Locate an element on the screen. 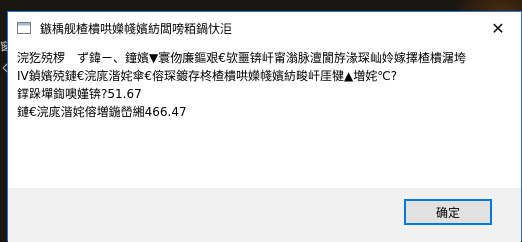  close-icon: ✕ is located at coordinates (498, 28).